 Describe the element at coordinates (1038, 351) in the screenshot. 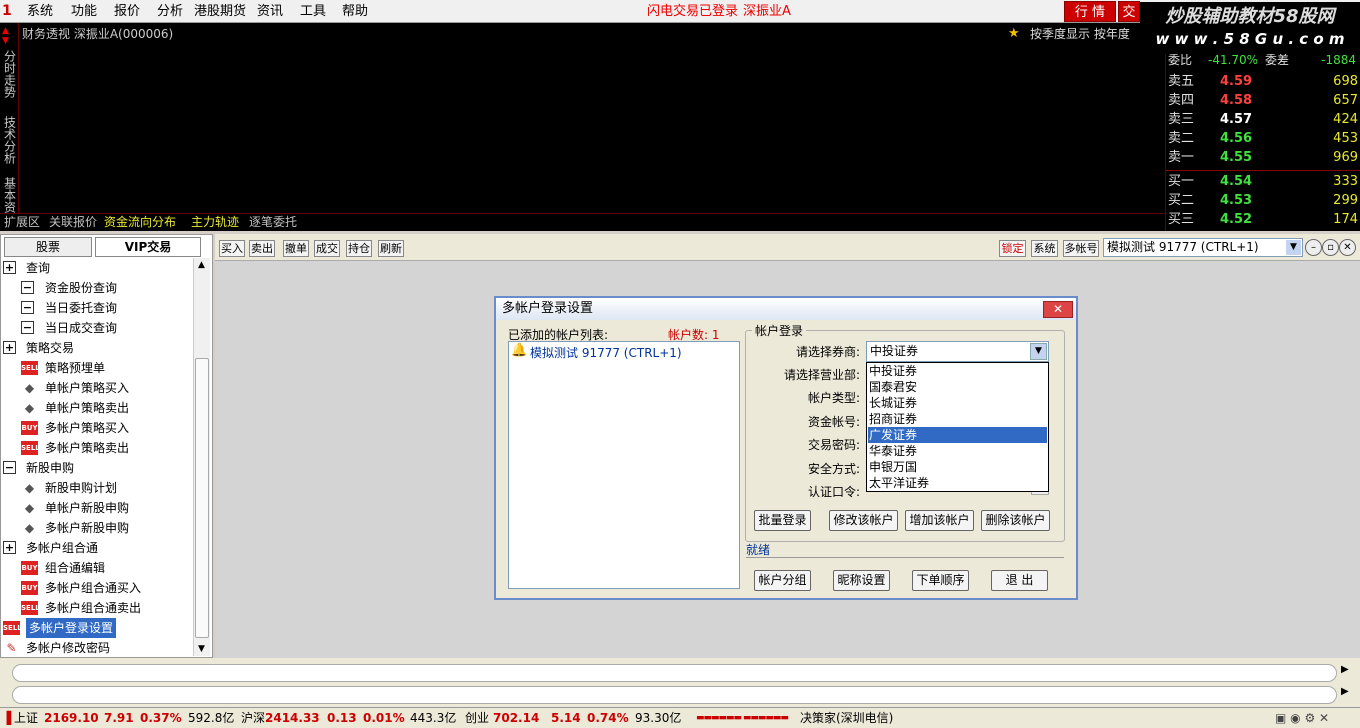

I see `broker-chevron-down-icon: ▼` at that location.